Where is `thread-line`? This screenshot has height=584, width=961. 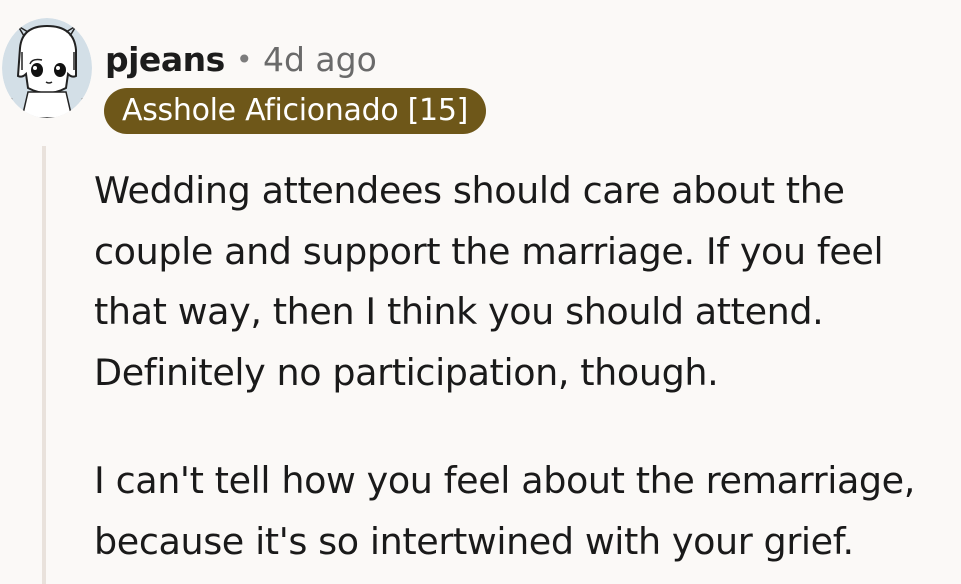
thread-line is located at coordinates (44, 365).